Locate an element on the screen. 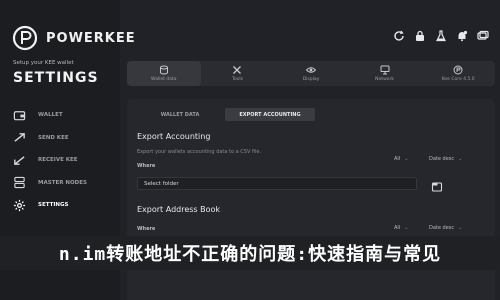 The height and width of the screenshot is (300, 500). flask-icon is located at coordinates (441, 36).